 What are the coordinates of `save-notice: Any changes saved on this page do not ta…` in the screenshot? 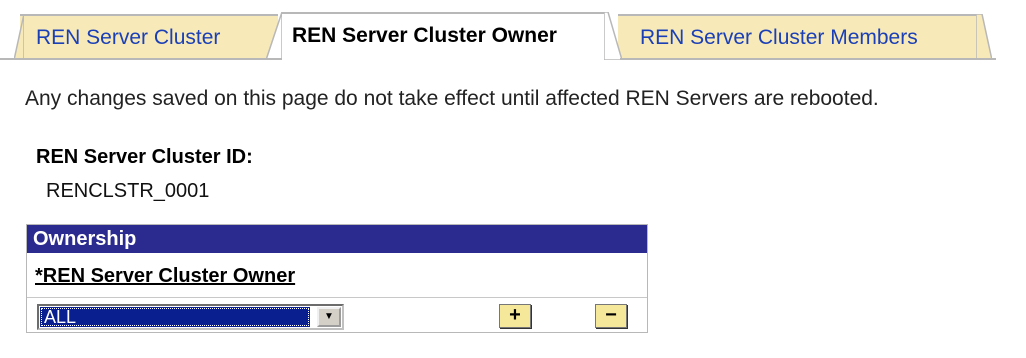 It's located at (452, 98).